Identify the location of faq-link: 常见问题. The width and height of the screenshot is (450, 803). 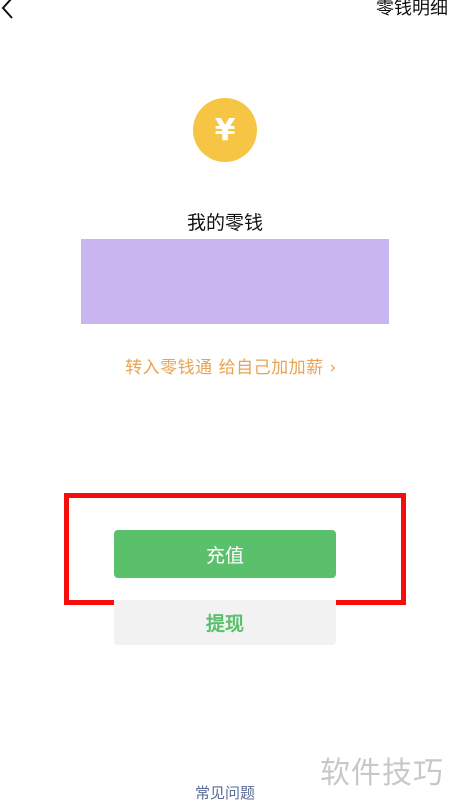
(225, 792).